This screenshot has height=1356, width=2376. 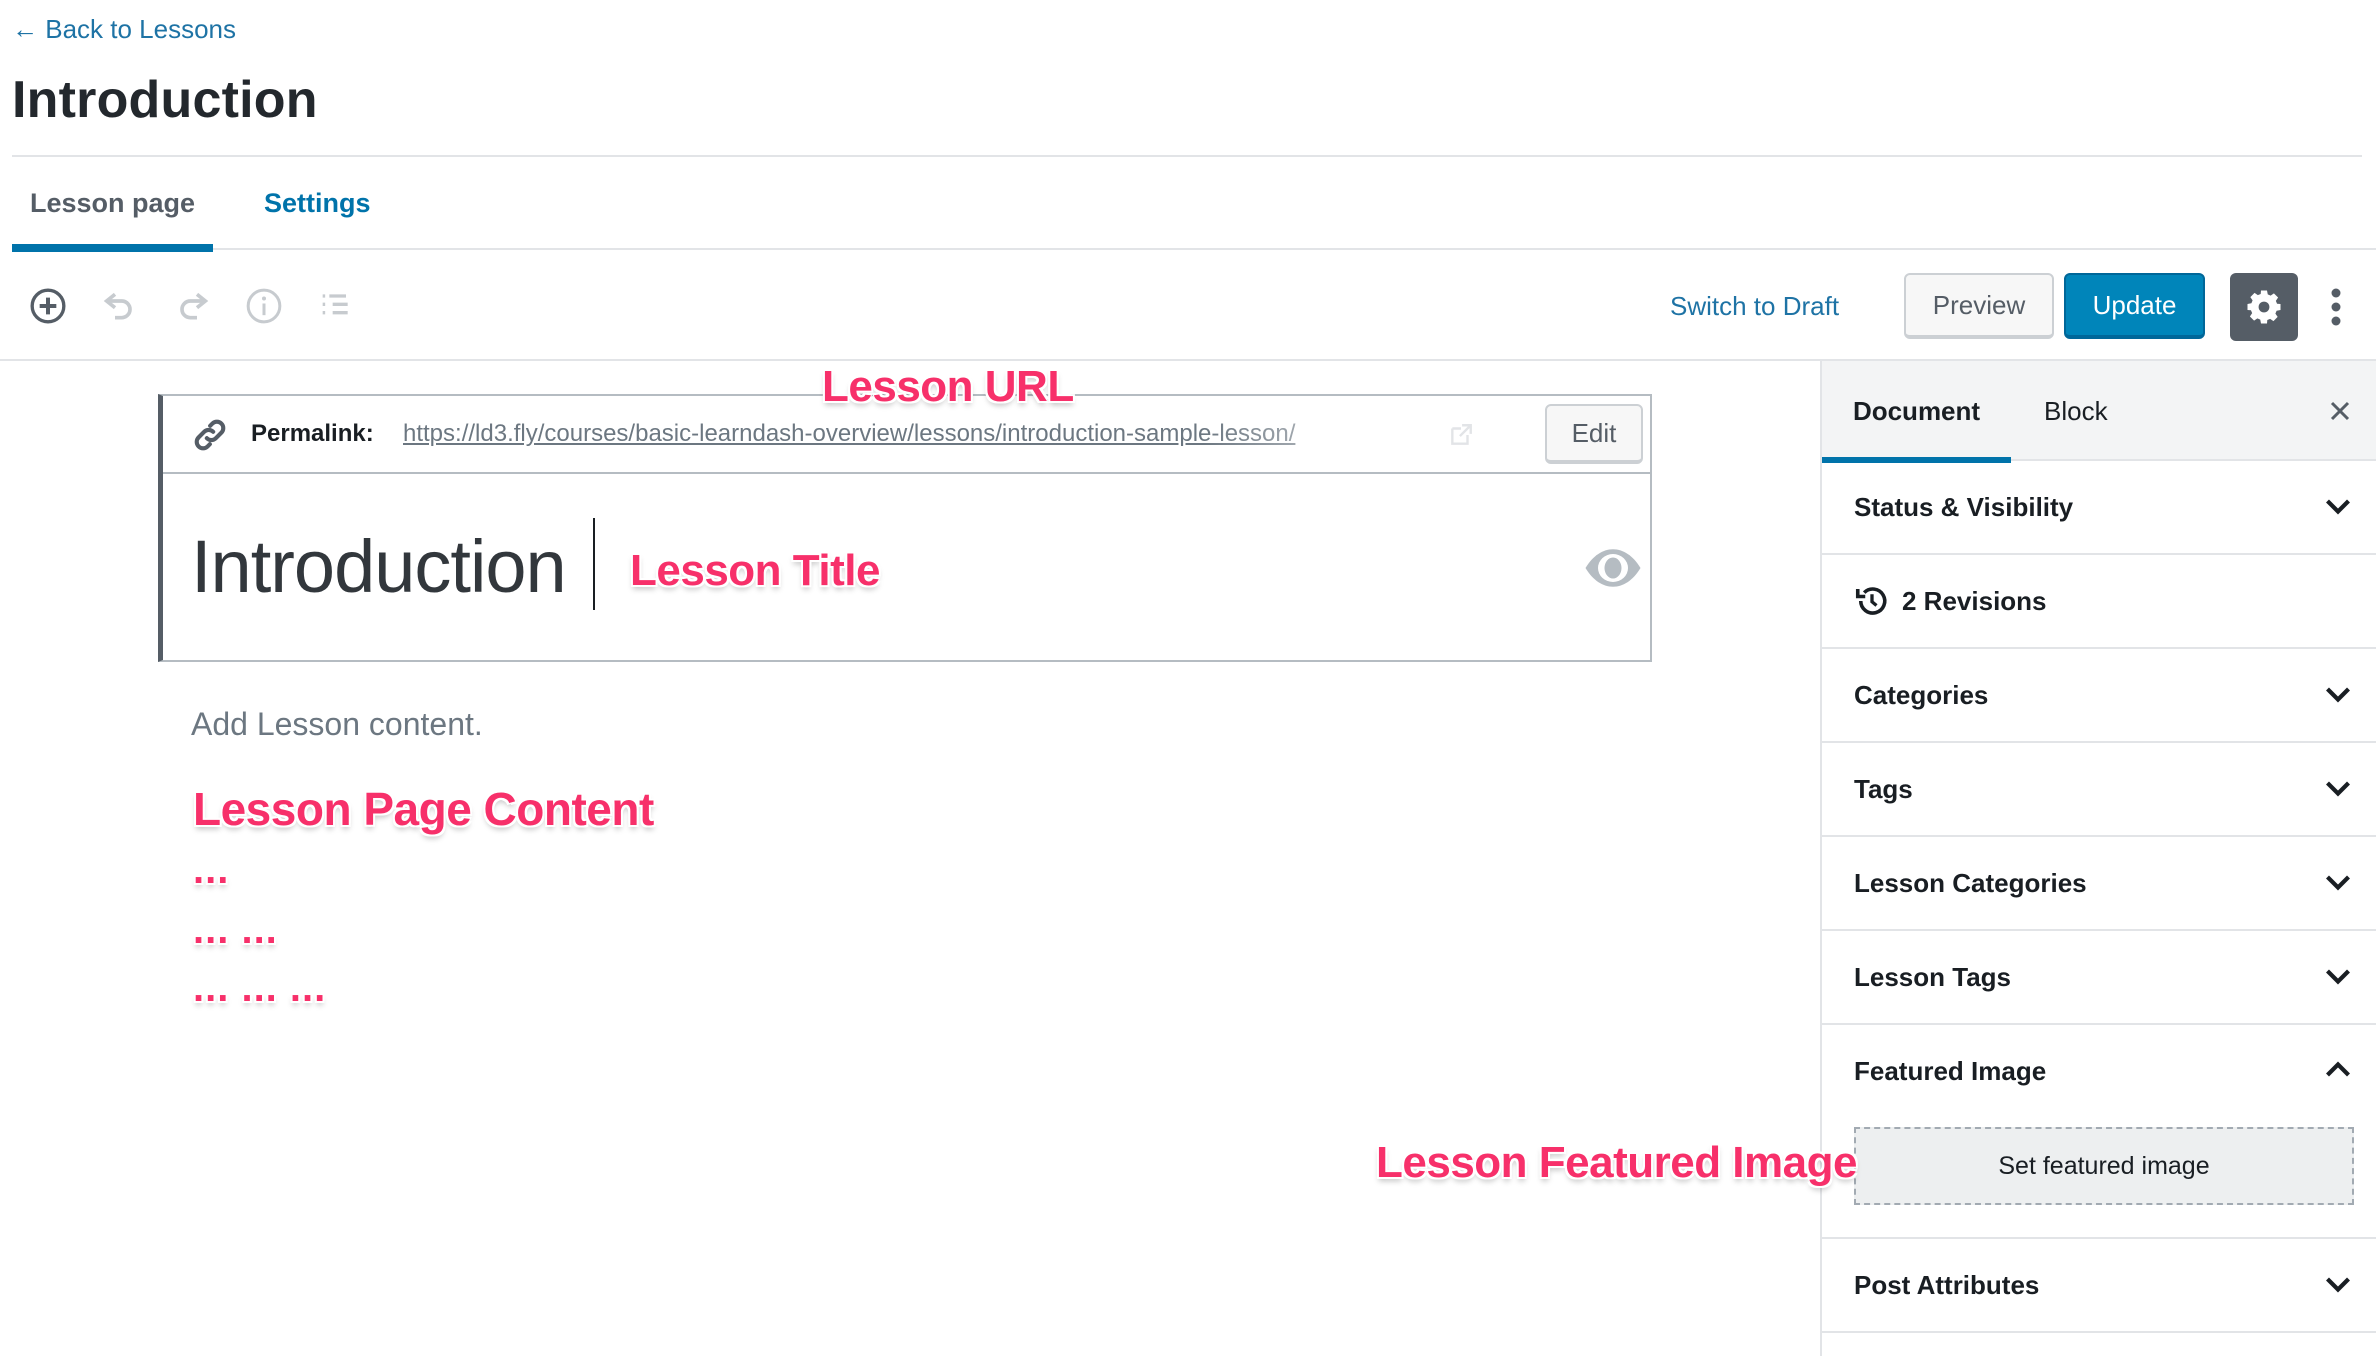 What do you see at coordinates (124, 29) in the screenshot?
I see `back-to-lessons-link: ← Back to Lessons` at bounding box center [124, 29].